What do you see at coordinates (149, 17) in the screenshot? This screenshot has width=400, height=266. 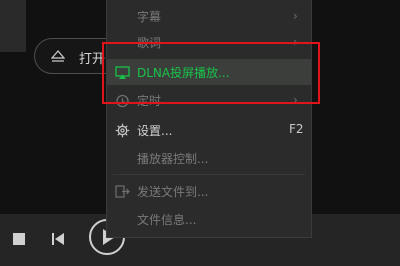 I see `menu-item-label: 字幕` at bounding box center [149, 17].